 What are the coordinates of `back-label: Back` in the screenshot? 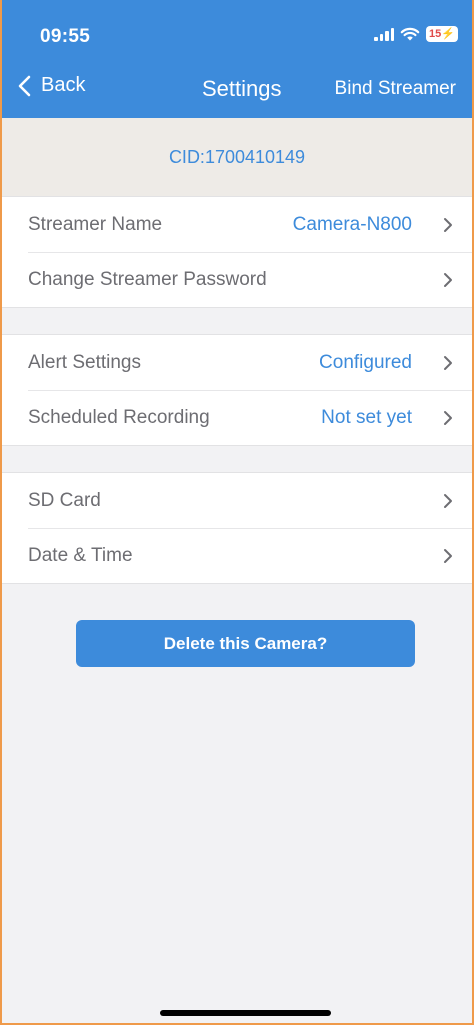 It's located at (63, 85).